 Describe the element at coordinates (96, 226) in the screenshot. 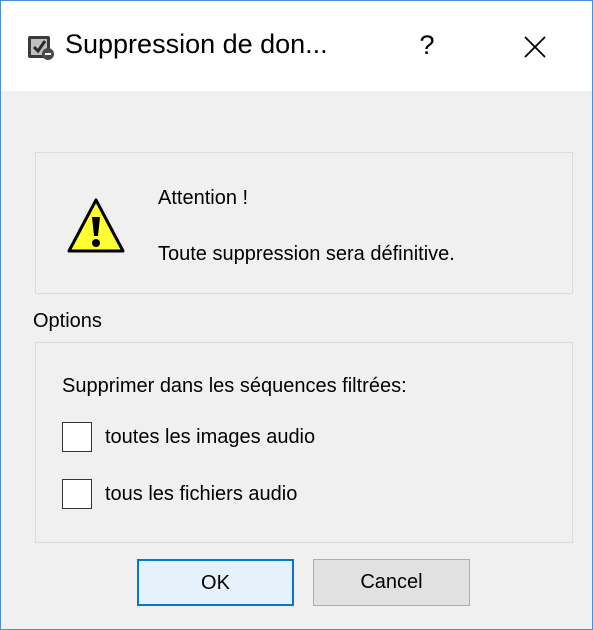

I see `warning-triangle-icon` at that location.